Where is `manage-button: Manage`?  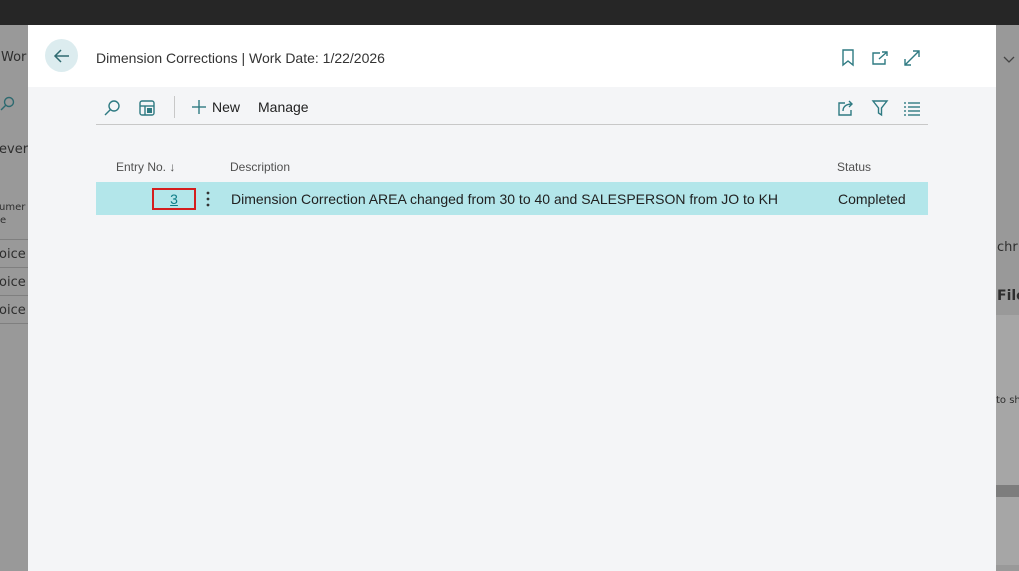
manage-button: Manage is located at coordinates (283, 107).